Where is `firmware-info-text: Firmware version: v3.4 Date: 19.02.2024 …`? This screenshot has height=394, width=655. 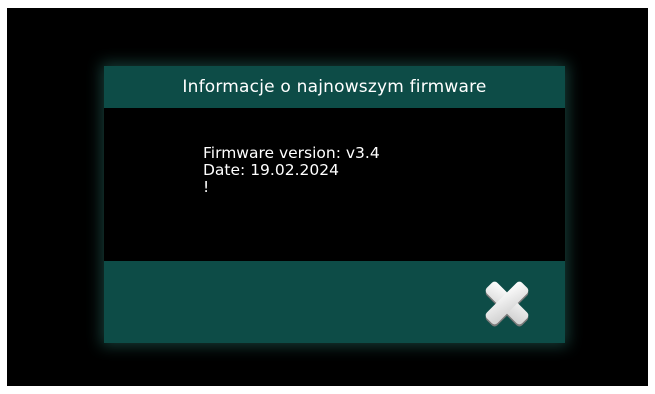 firmware-info-text: Firmware version: v3.4 Date: 19.02.2024 … is located at coordinates (291, 170).